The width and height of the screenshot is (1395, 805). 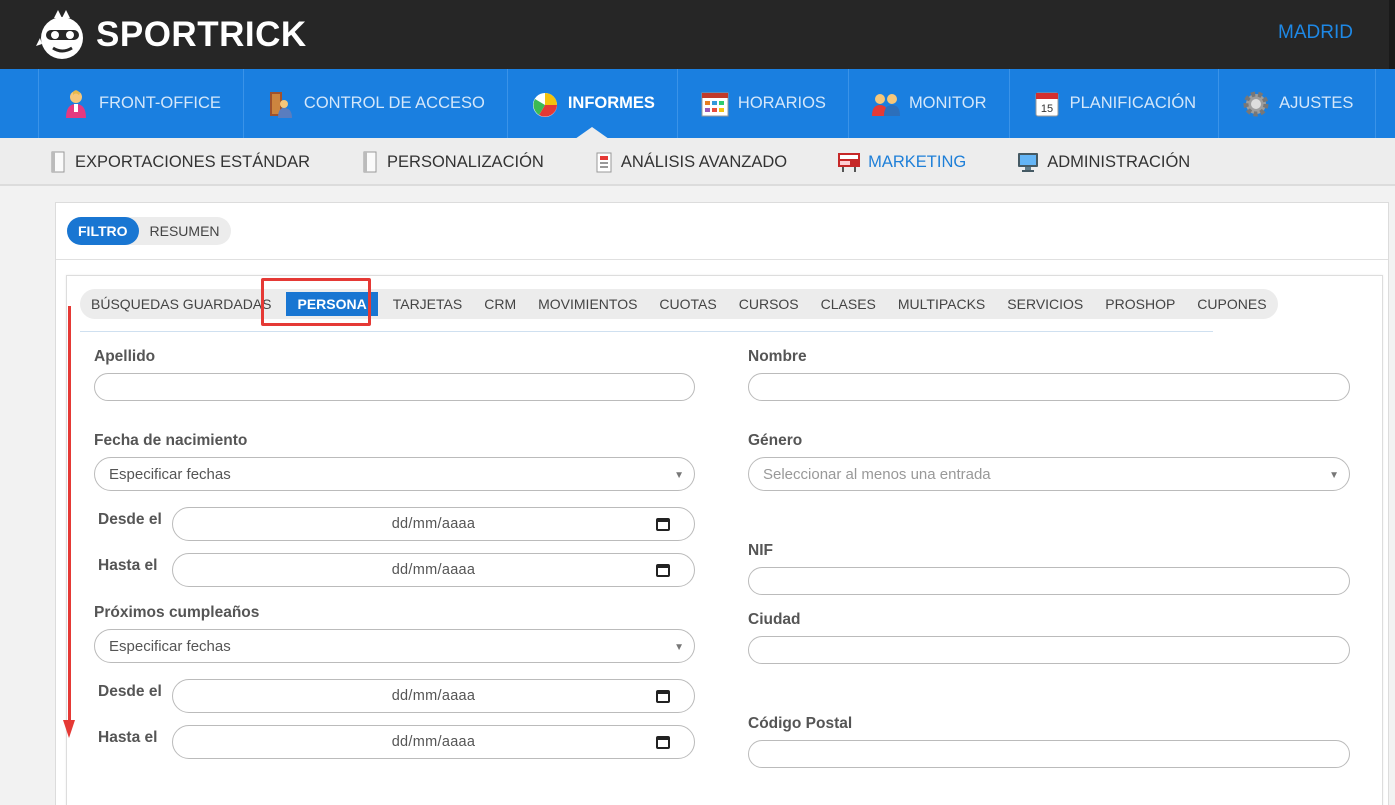 What do you see at coordinates (1231, 304) in the screenshot?
I see `tab-cupones: CUPONES` at bounding box center [1231, 304].